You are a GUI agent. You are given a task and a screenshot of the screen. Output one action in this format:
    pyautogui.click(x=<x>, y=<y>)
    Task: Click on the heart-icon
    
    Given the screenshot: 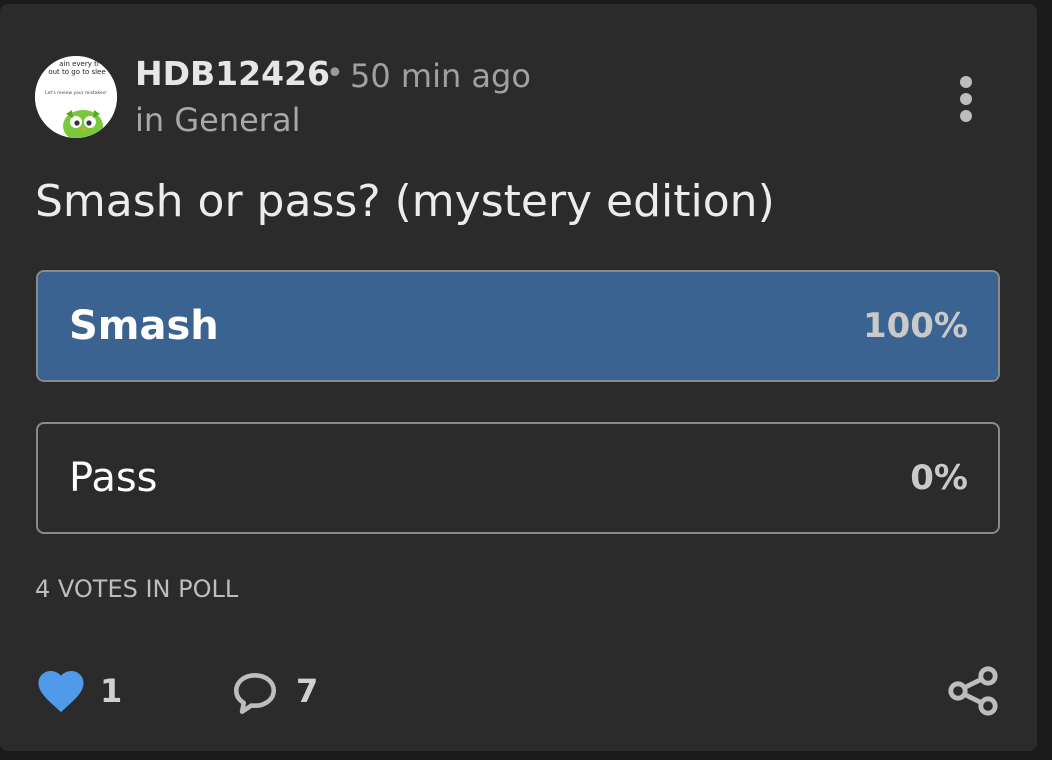 What is the action you would take?
    pyautogui.click(x=61, y=692)
    